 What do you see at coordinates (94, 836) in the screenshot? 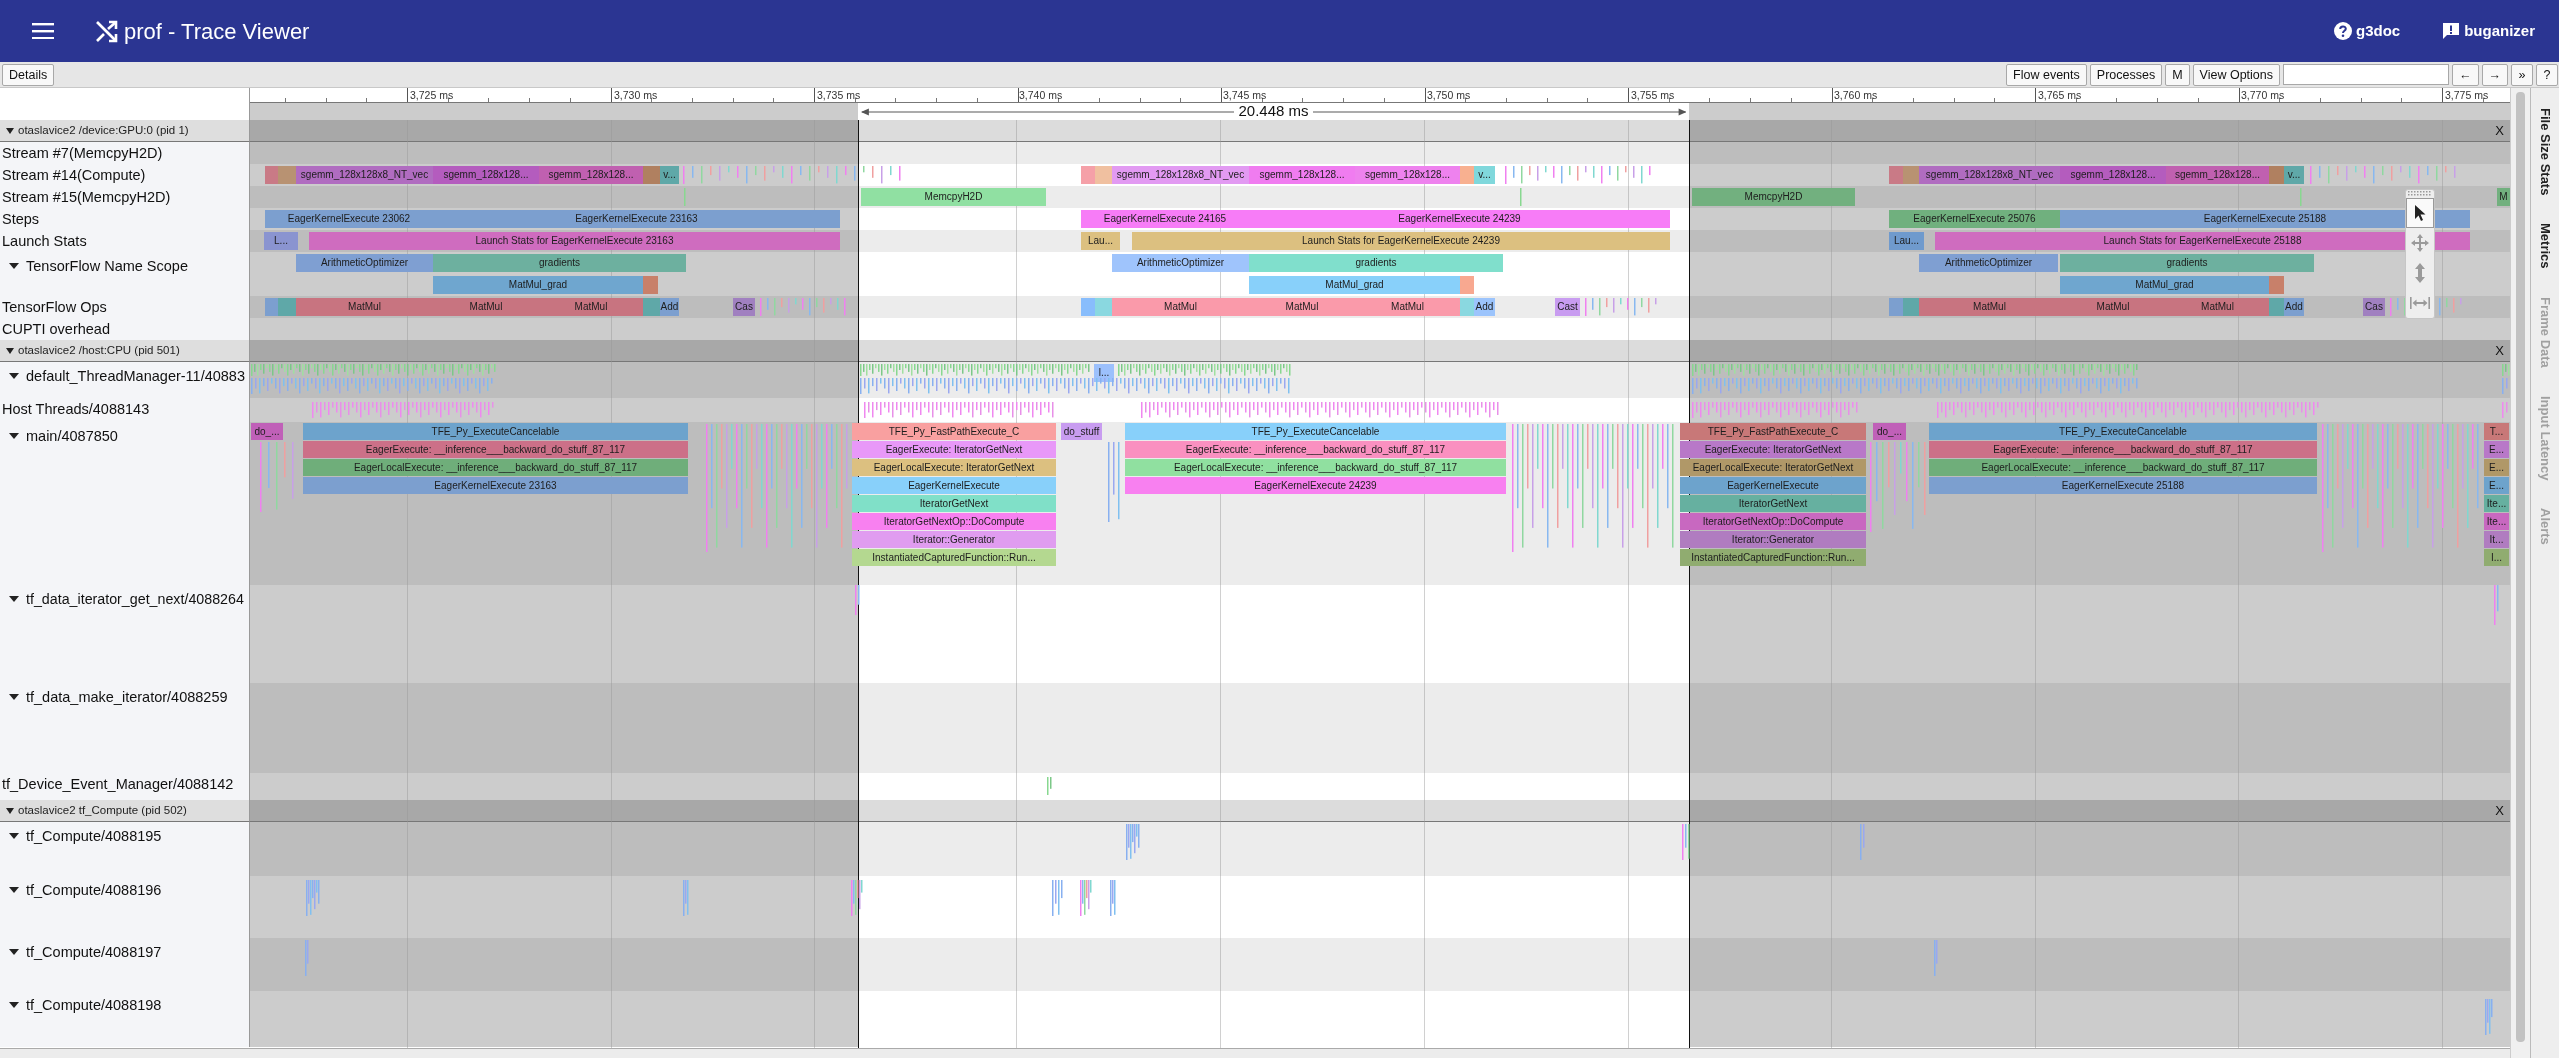
I see `track-label: tf_Compute/4088195` at bounding box center [94, 836].